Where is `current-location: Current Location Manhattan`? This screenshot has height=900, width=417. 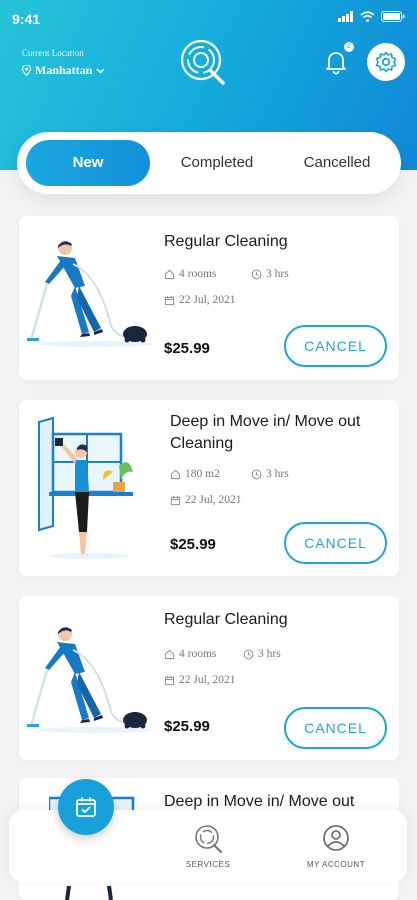
current-location: Current Location Manhattan is located at coordinates (63, 63).